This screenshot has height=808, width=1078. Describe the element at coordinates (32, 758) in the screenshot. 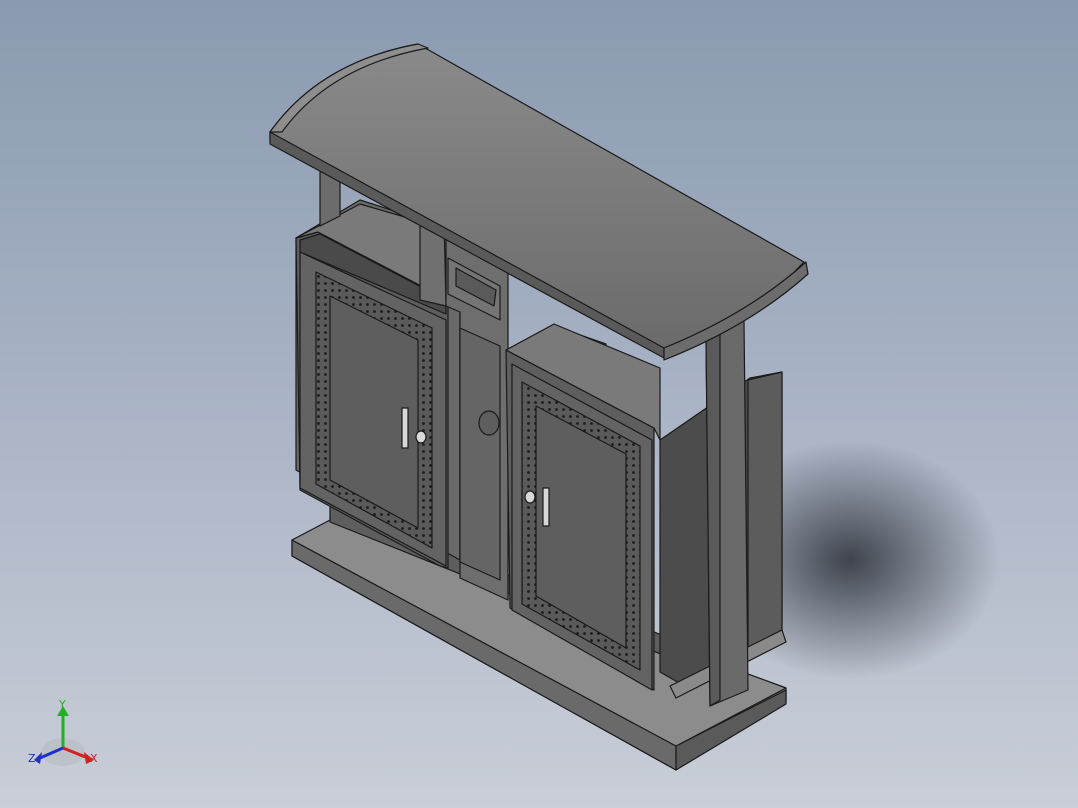

I see `z-axis-label: Z` at that location.